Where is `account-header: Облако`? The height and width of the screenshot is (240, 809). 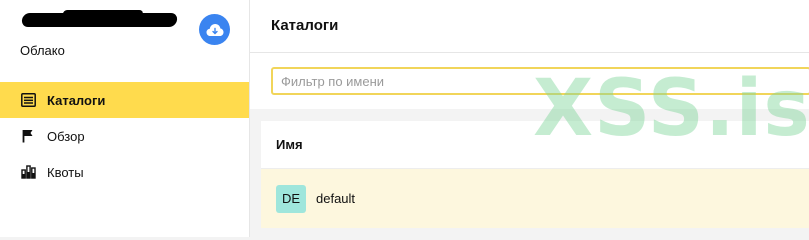 account-header: Облако is located at coordinates (124, 36).